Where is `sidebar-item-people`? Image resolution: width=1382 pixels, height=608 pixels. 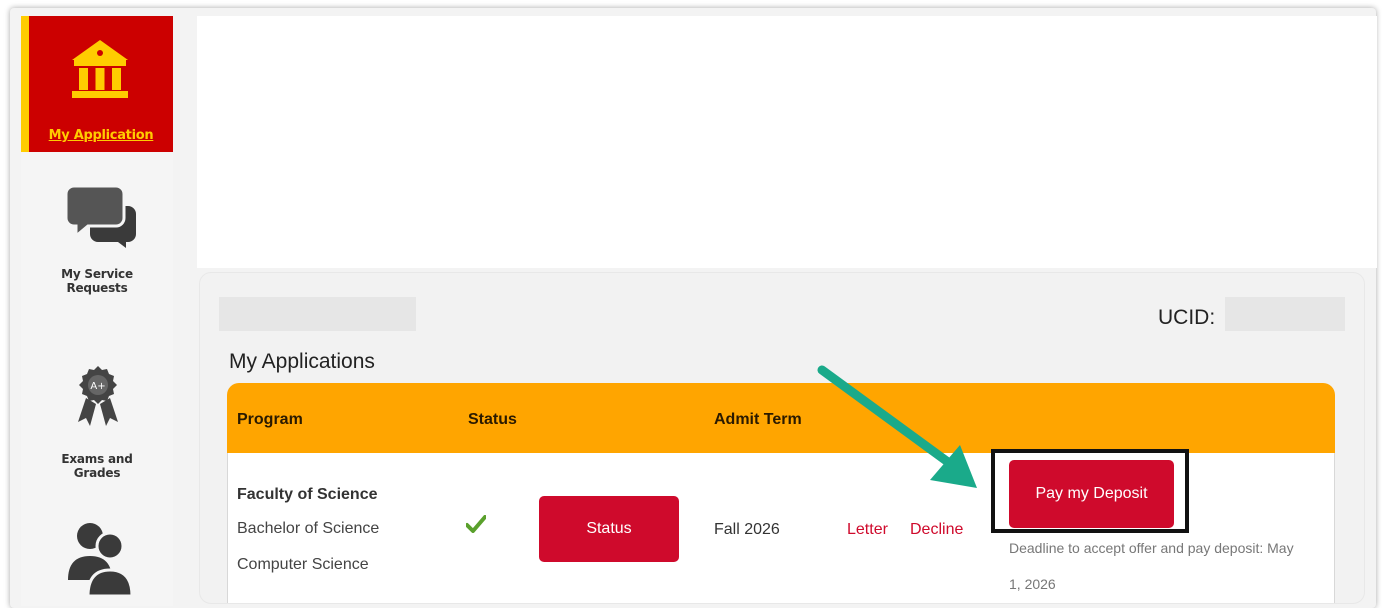 sidebar-item-people is located at coordinates (97, 563).